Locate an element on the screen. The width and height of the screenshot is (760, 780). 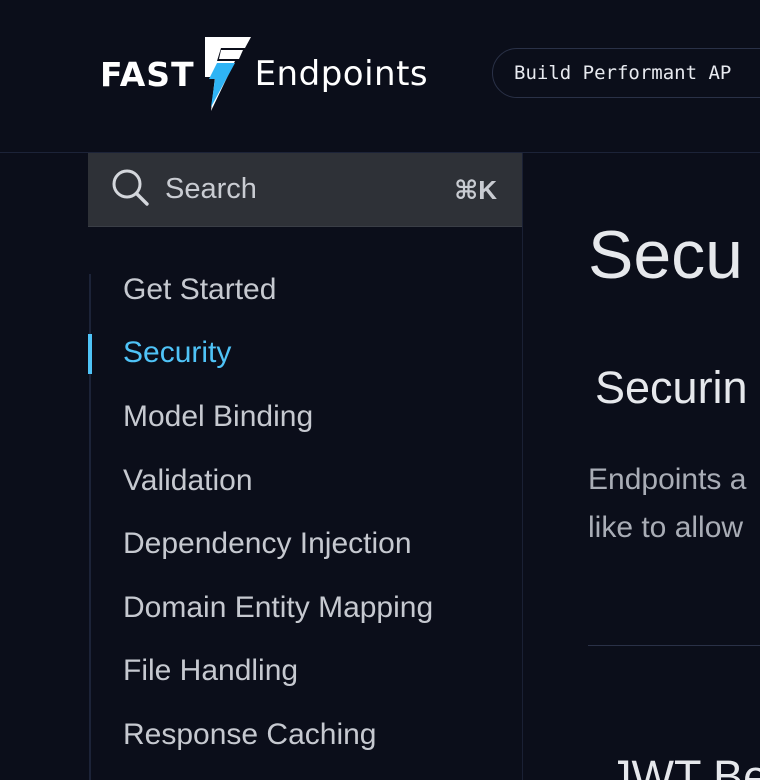
sidebar-item-label: Validation is located at coordinates (188, 480).